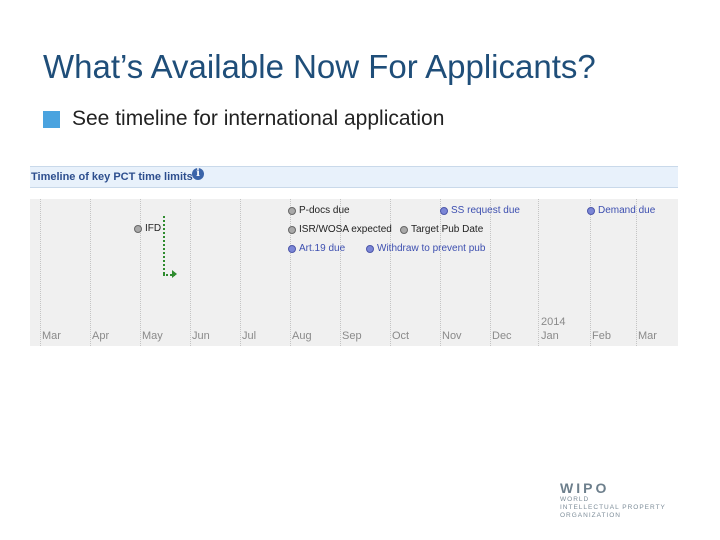 The height and width of the screenshot is (540, 720). Describe the element at coordinates (112, 177) in the screenshot. I see `timeline-title: Timeline of key PCT time limits` at that location.